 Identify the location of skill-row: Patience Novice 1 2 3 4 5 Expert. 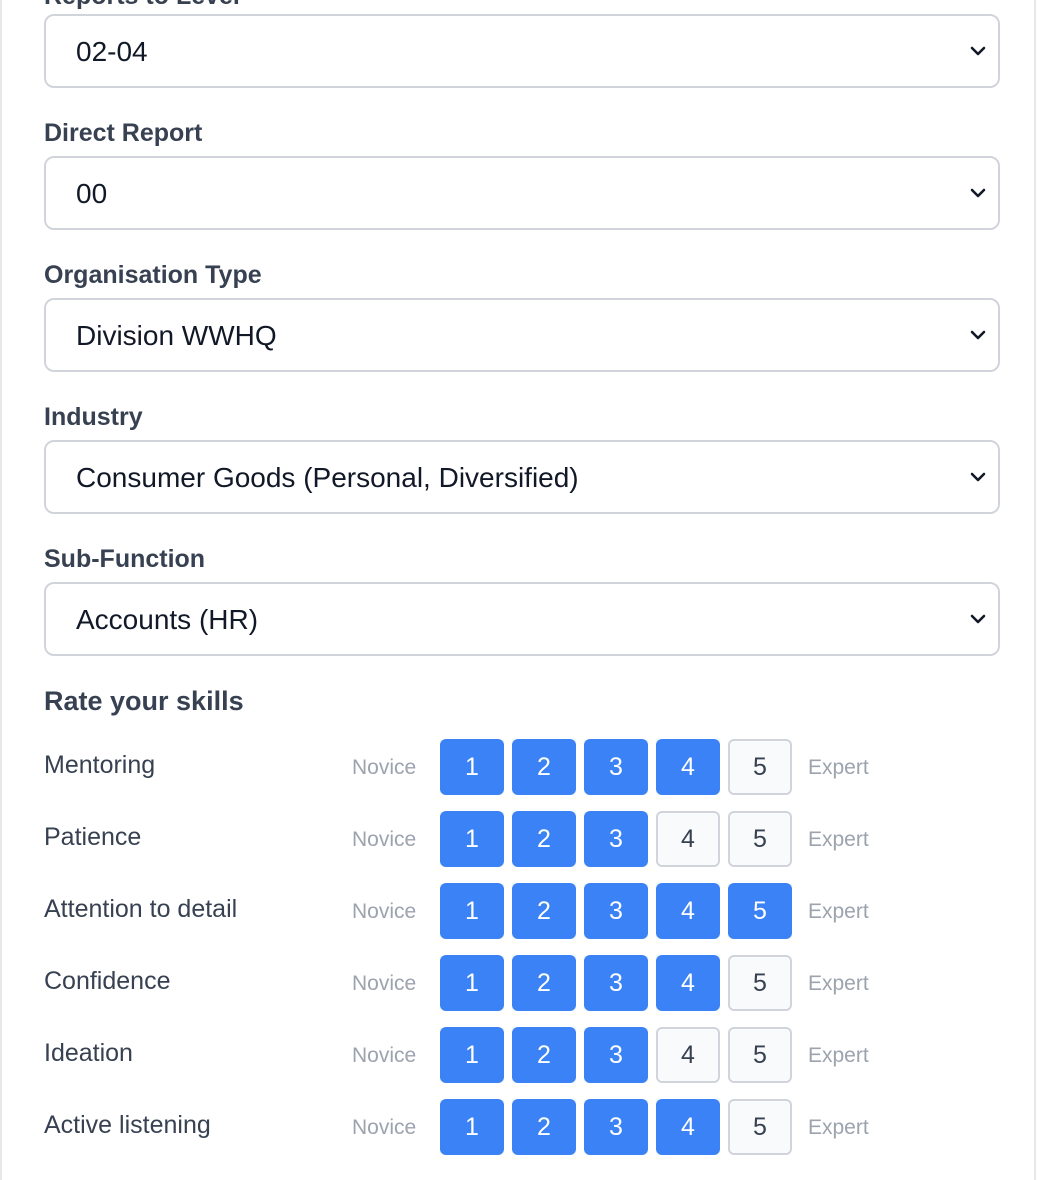
(520, 839).